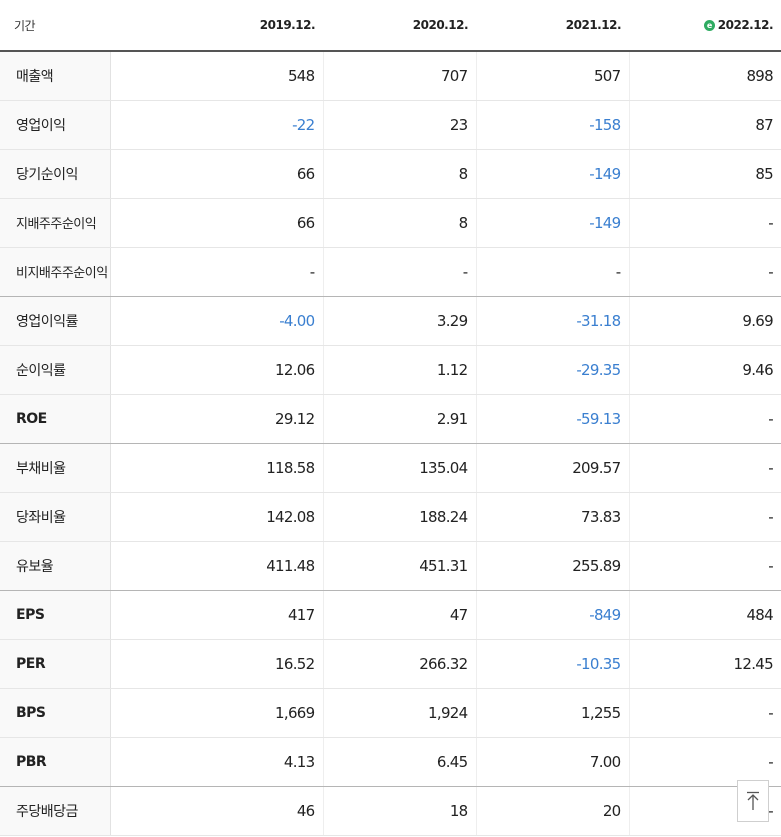 The height and width of the screenshot is (837, 781). I want to click on row-label-revenue: 매출액, so click(55, 76).